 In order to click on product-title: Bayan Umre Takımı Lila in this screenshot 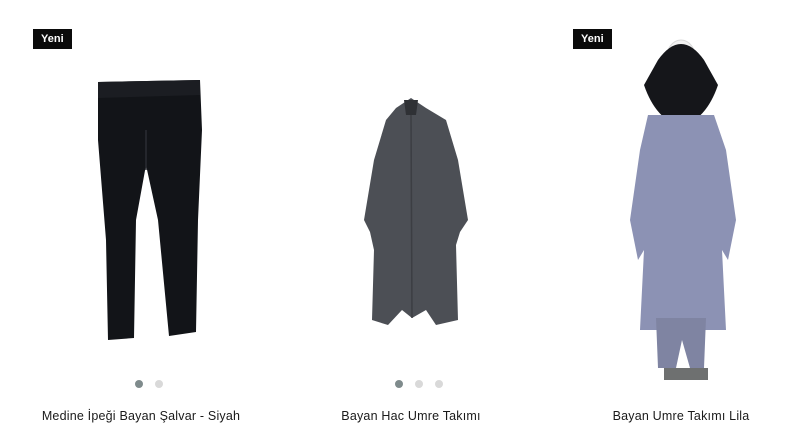, I will do `click(673, 416)`.